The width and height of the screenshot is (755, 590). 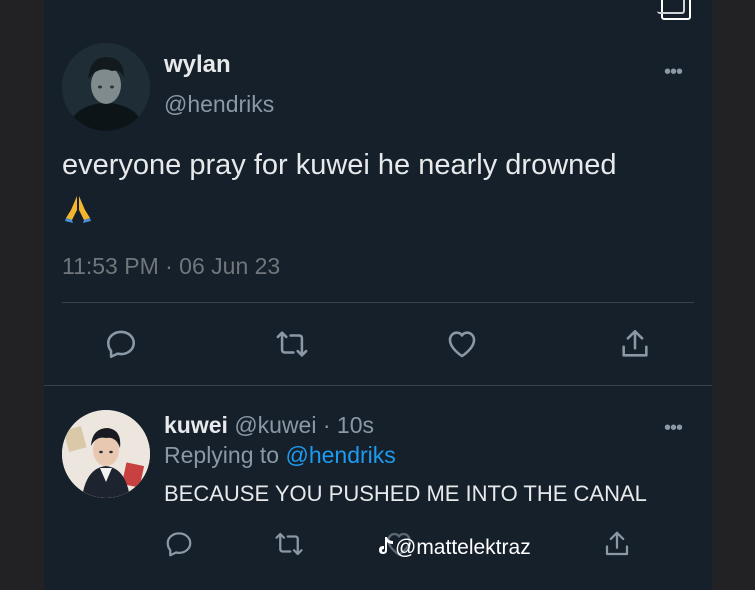 I want to click on tiktok-icon, so click(x=386, y=546).